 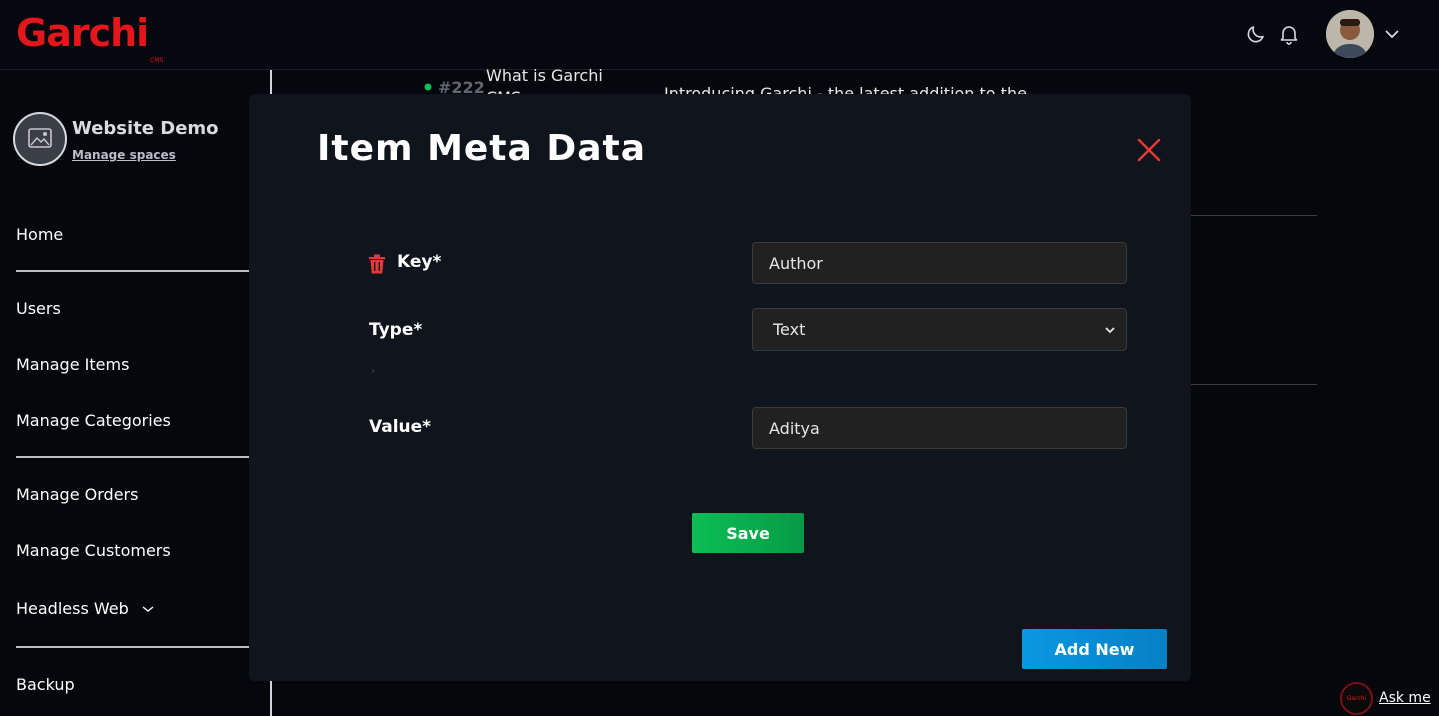 What do you see at coordinates (77, 494) in the screenshot?
I see `sidebar-item-manage-orders: Manage Orders` at bounding box center [77, 494].